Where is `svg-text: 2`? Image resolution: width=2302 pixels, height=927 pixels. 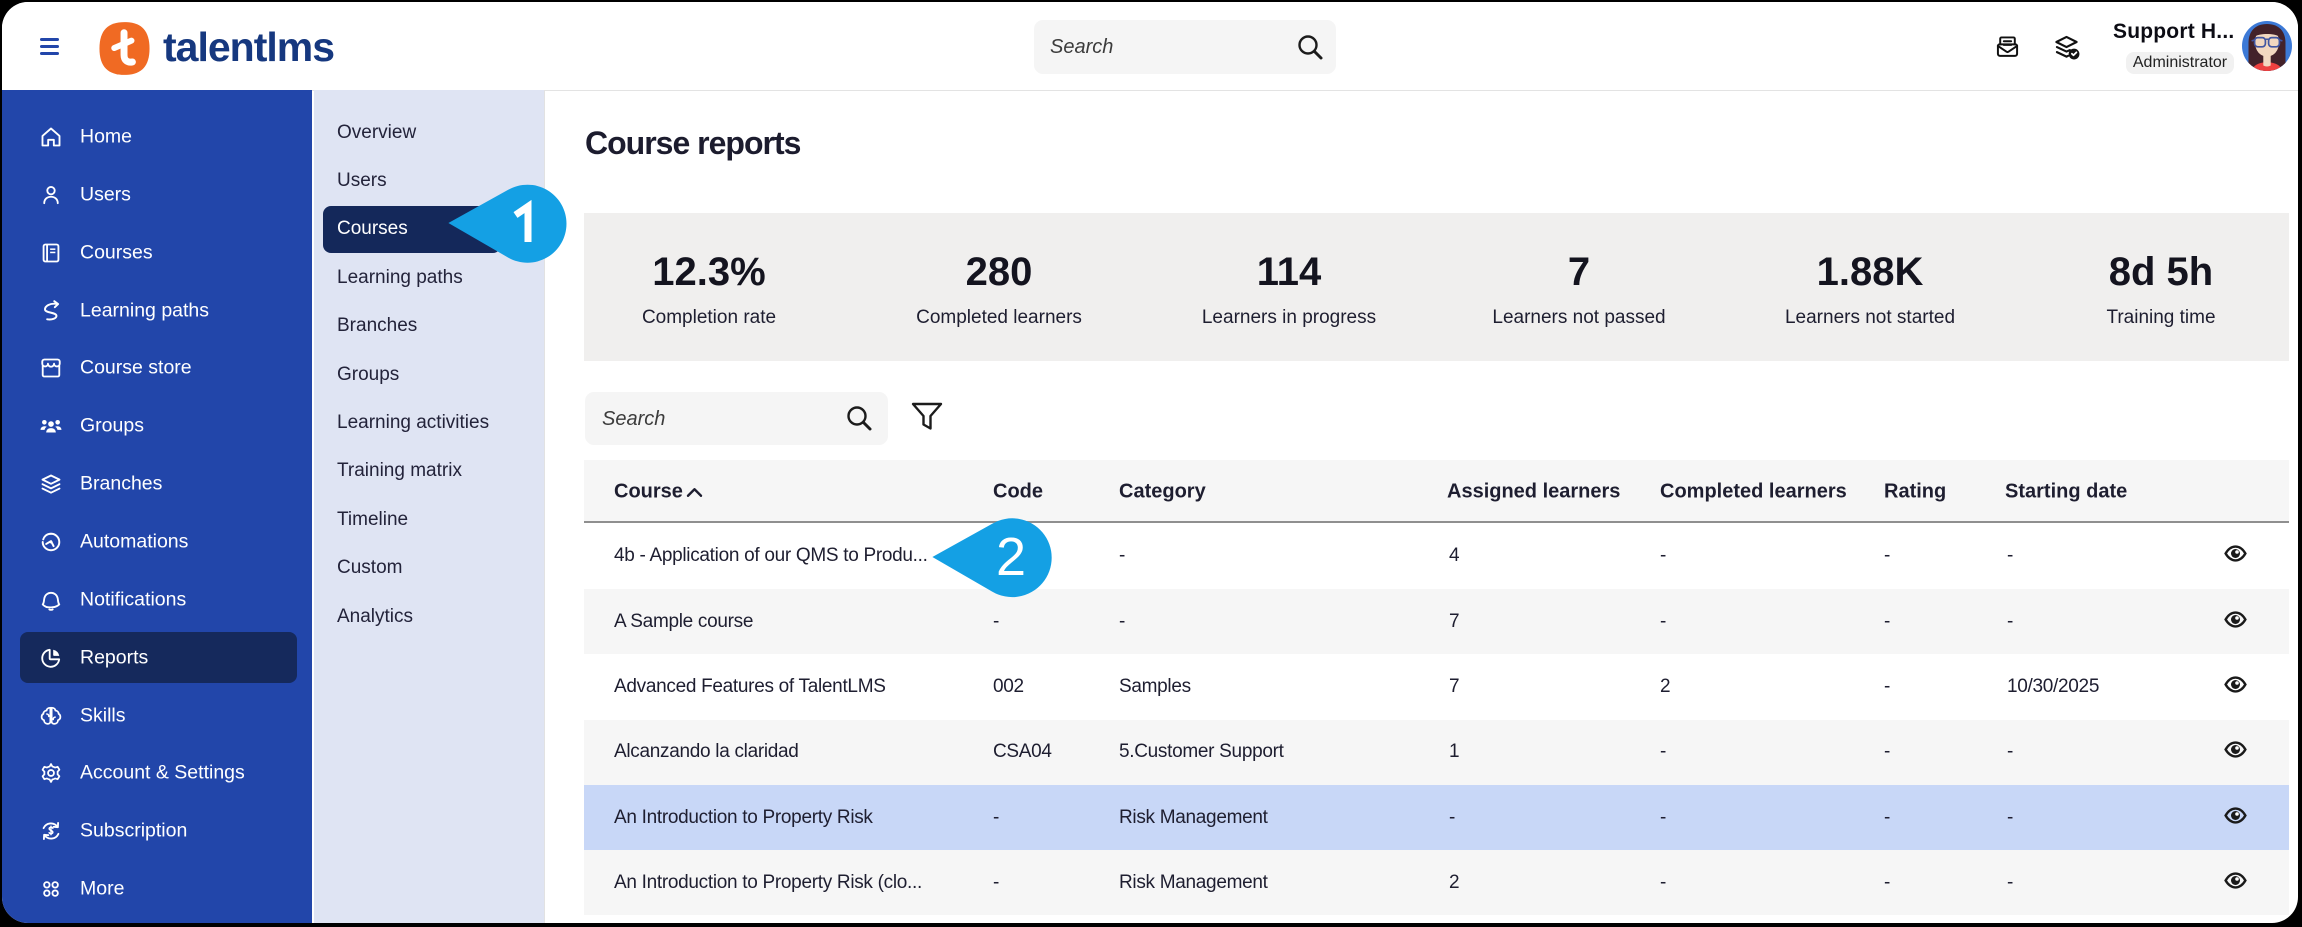
svg-text: 2 is located at coordinates (1011, 557).